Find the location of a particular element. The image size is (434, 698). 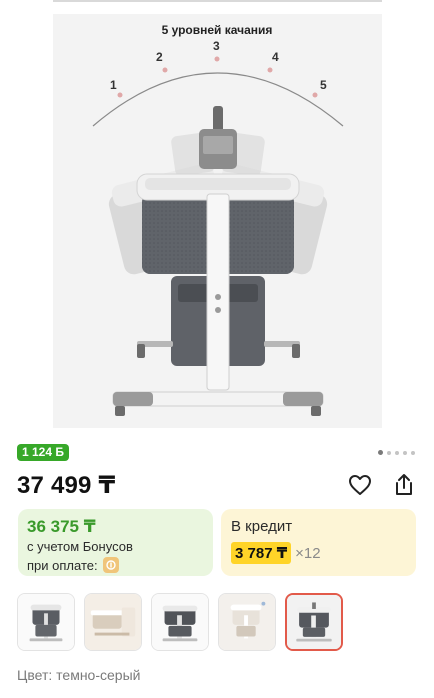

share-icon is located at coordinates (404, 484).